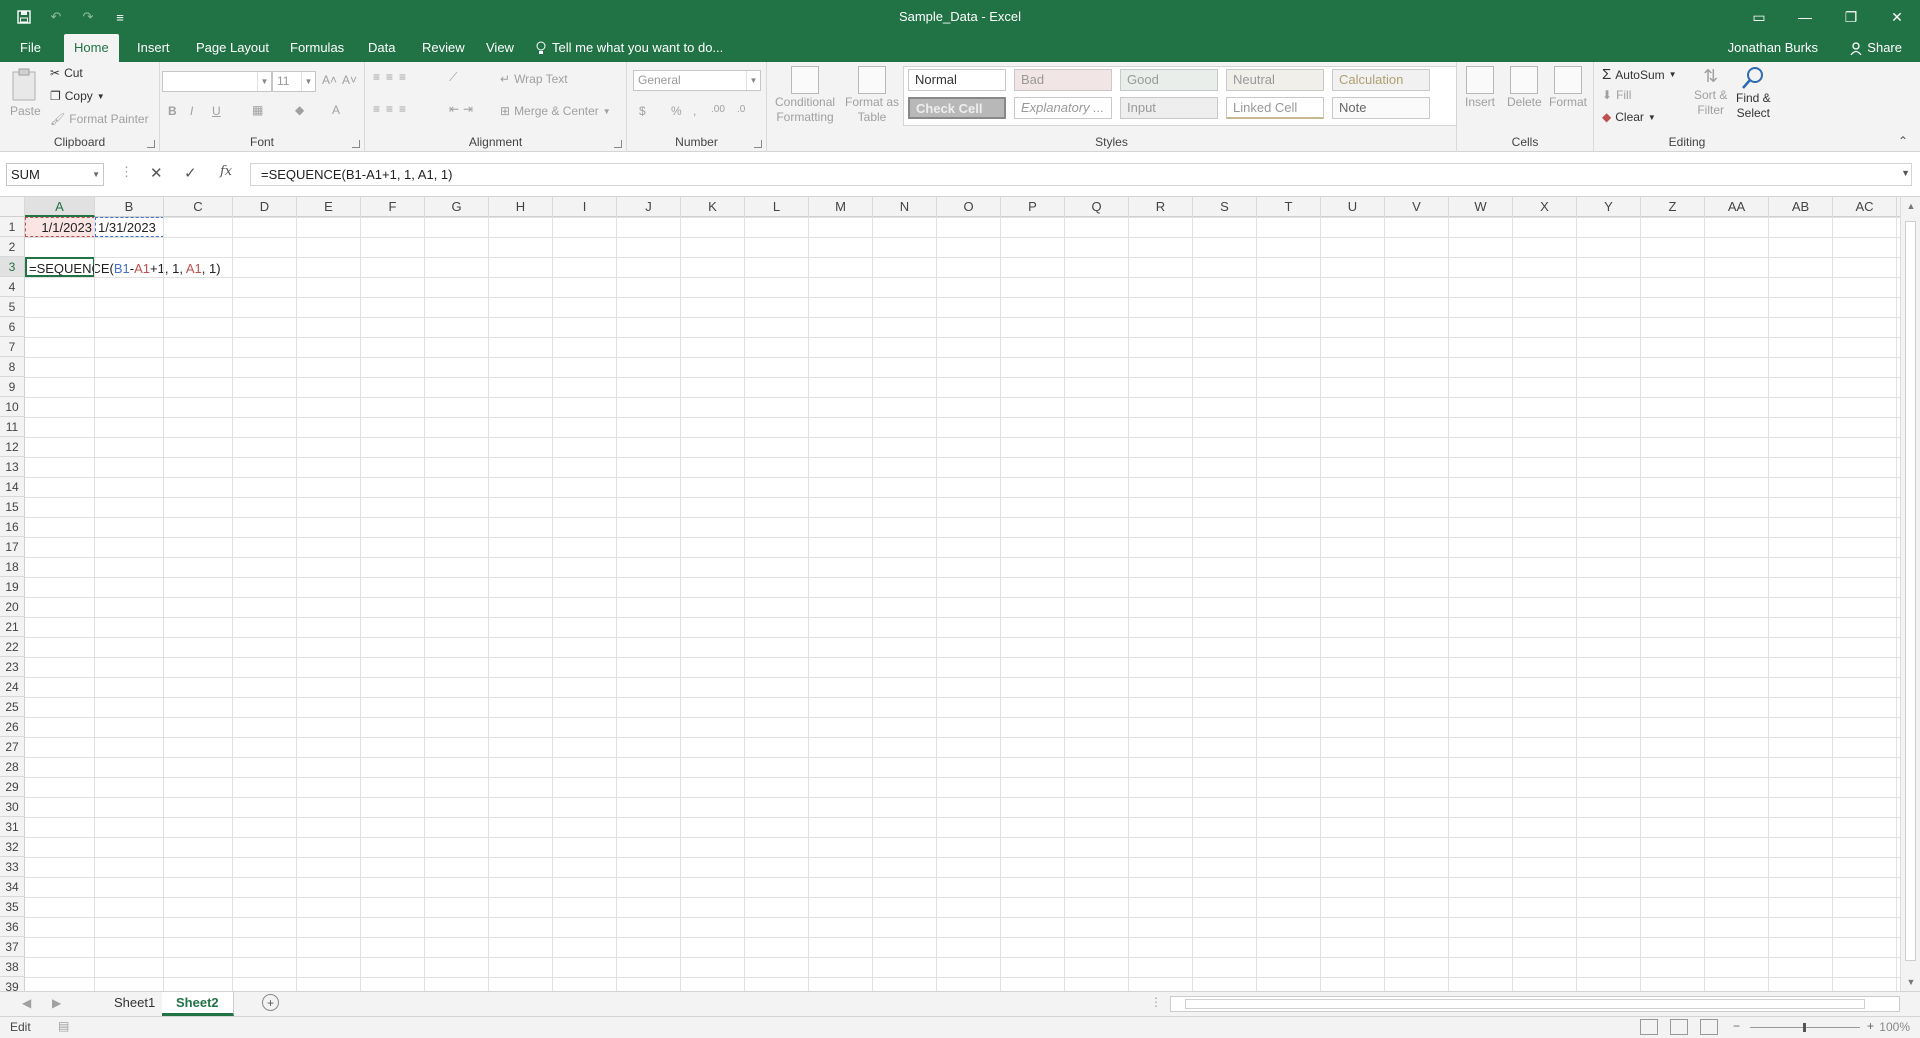 This screenshot has width=1920, height=1038. Describe the element at coordinates (12, 707) in the screenshot. I see `row-header: 25` at that location.